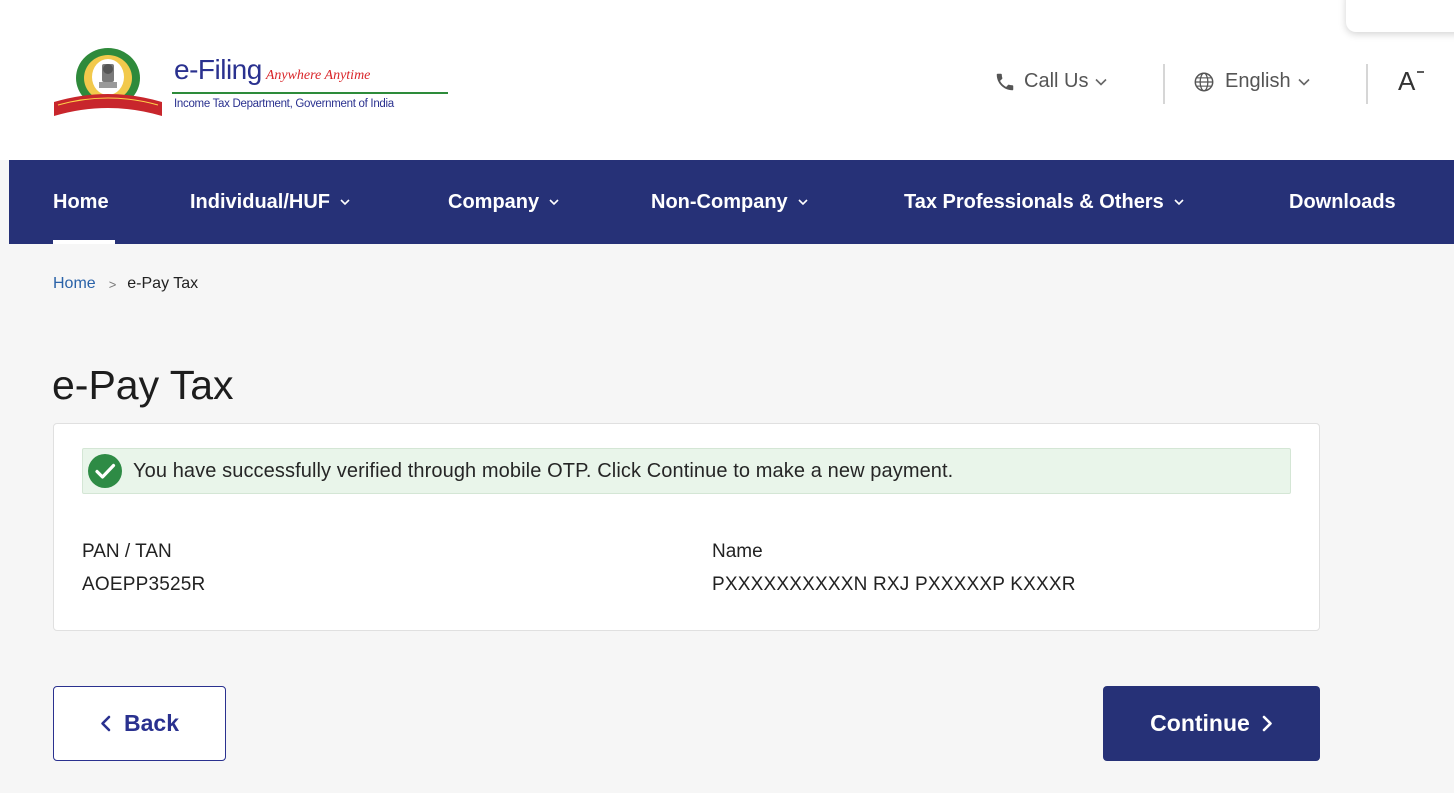 The height and width of the screenshot is (793, 1454). What do you see at coordinates (1267, 723) in the screenshot?
I see `chevron-right-icon` at bounding box center [1267, 723].